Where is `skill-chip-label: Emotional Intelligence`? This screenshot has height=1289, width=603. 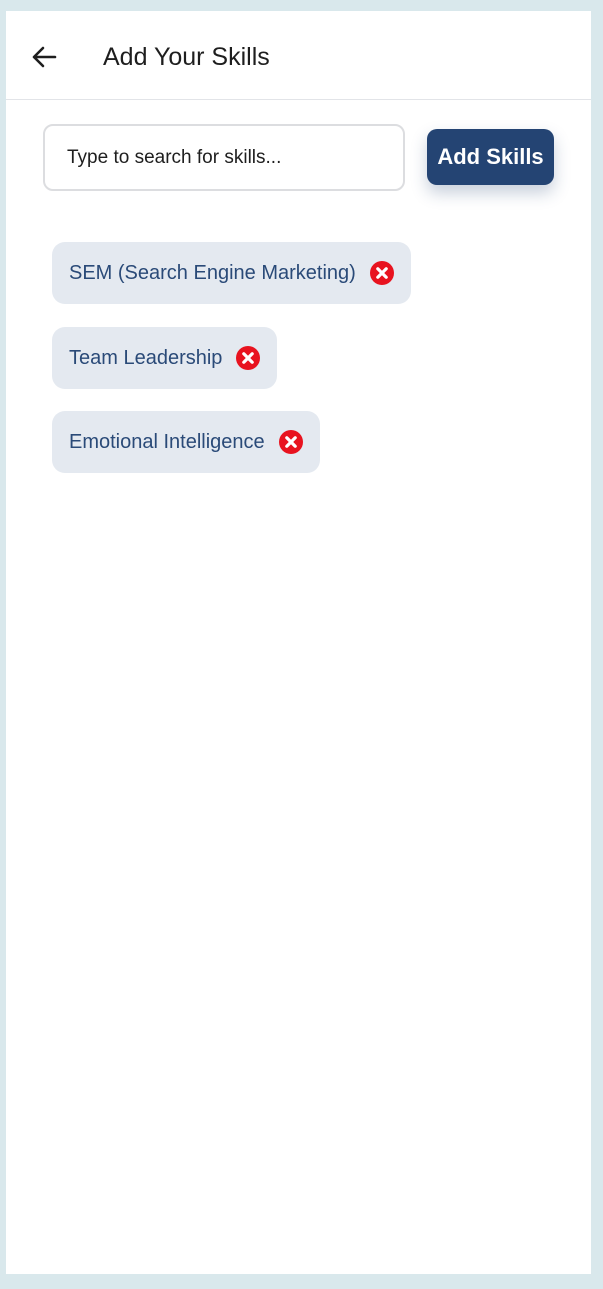 skill-chip-label: Emotional Intelligence is located at coordinates (167, 442).